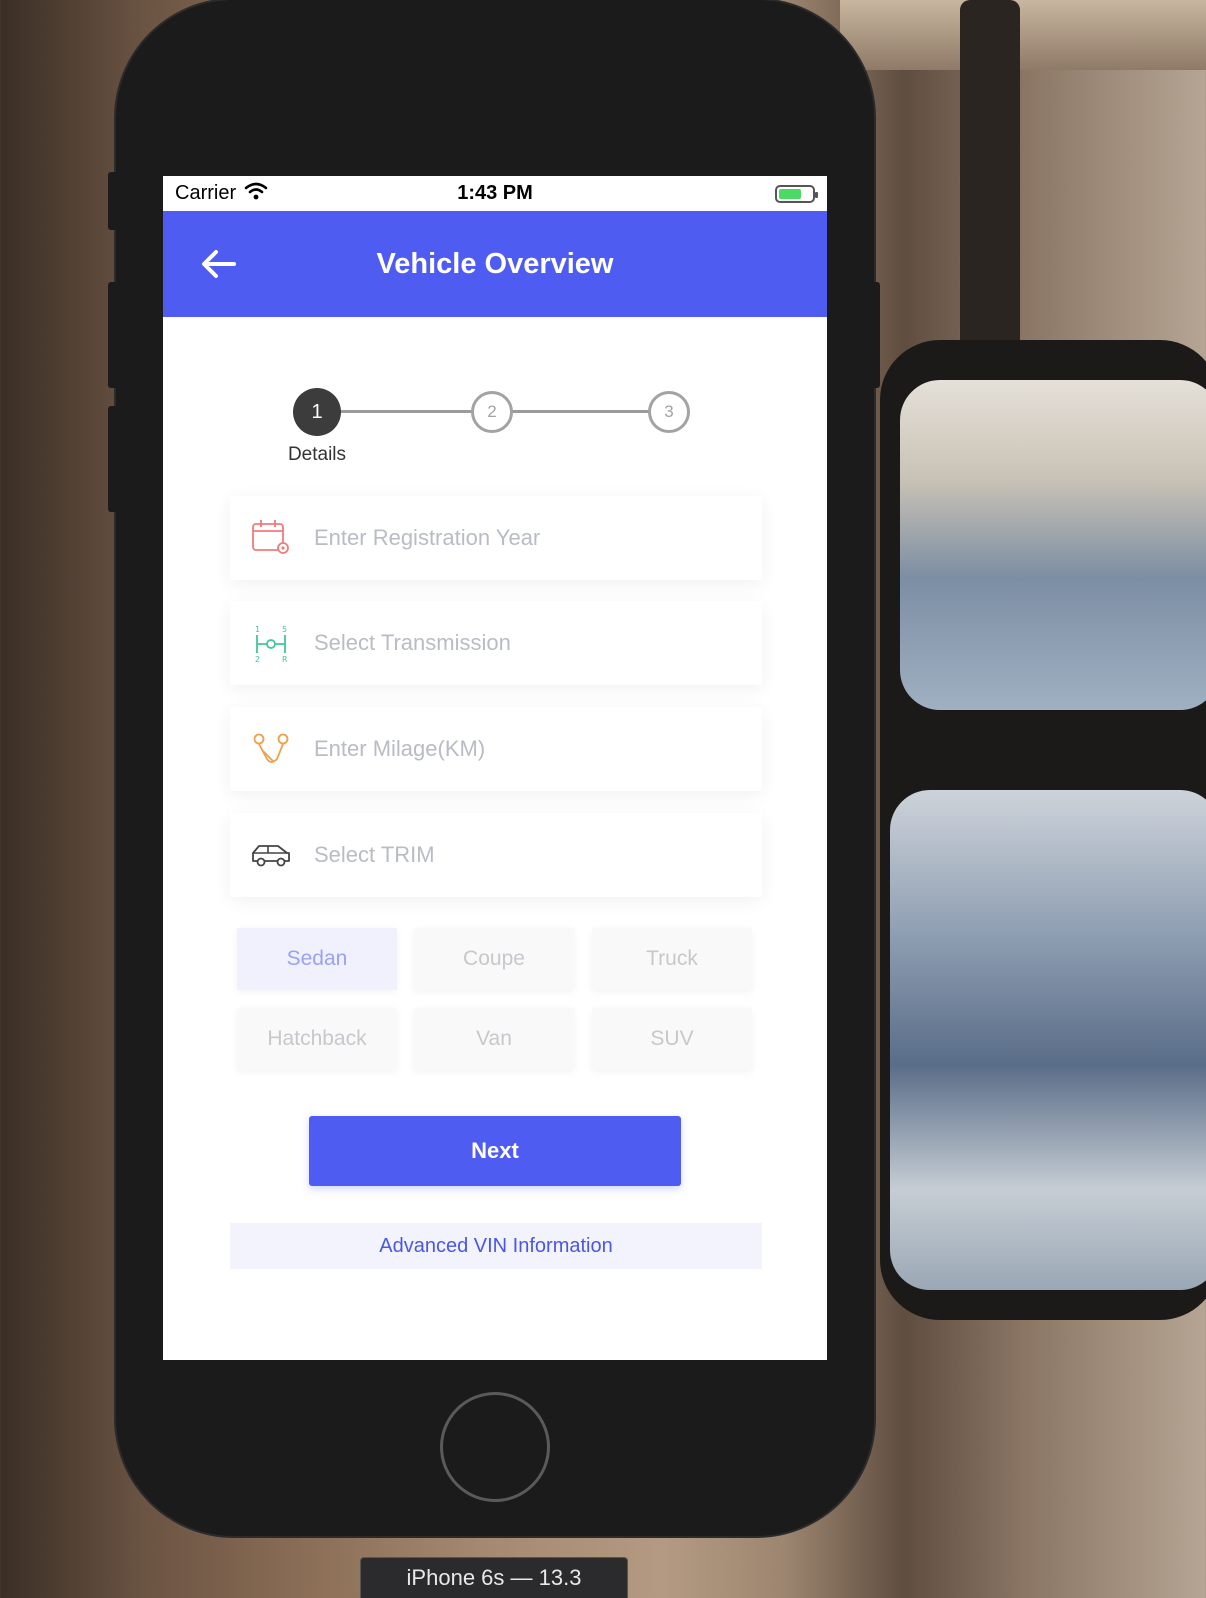 This screenshot has height=1598, width=1206. I want to click on silent-switch, so click(113, 201).